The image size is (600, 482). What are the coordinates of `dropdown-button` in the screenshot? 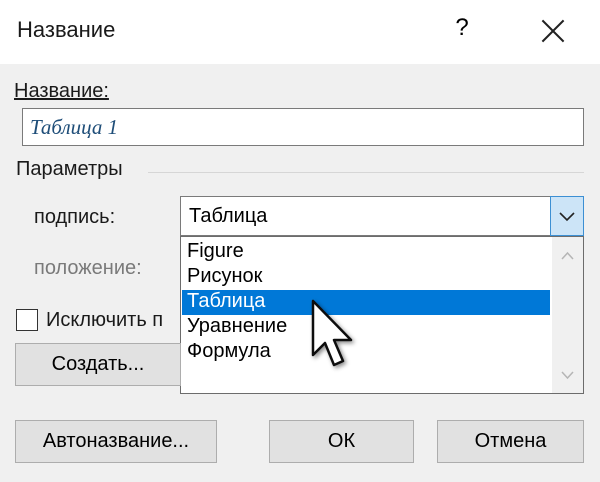 It's located at (567, 216).